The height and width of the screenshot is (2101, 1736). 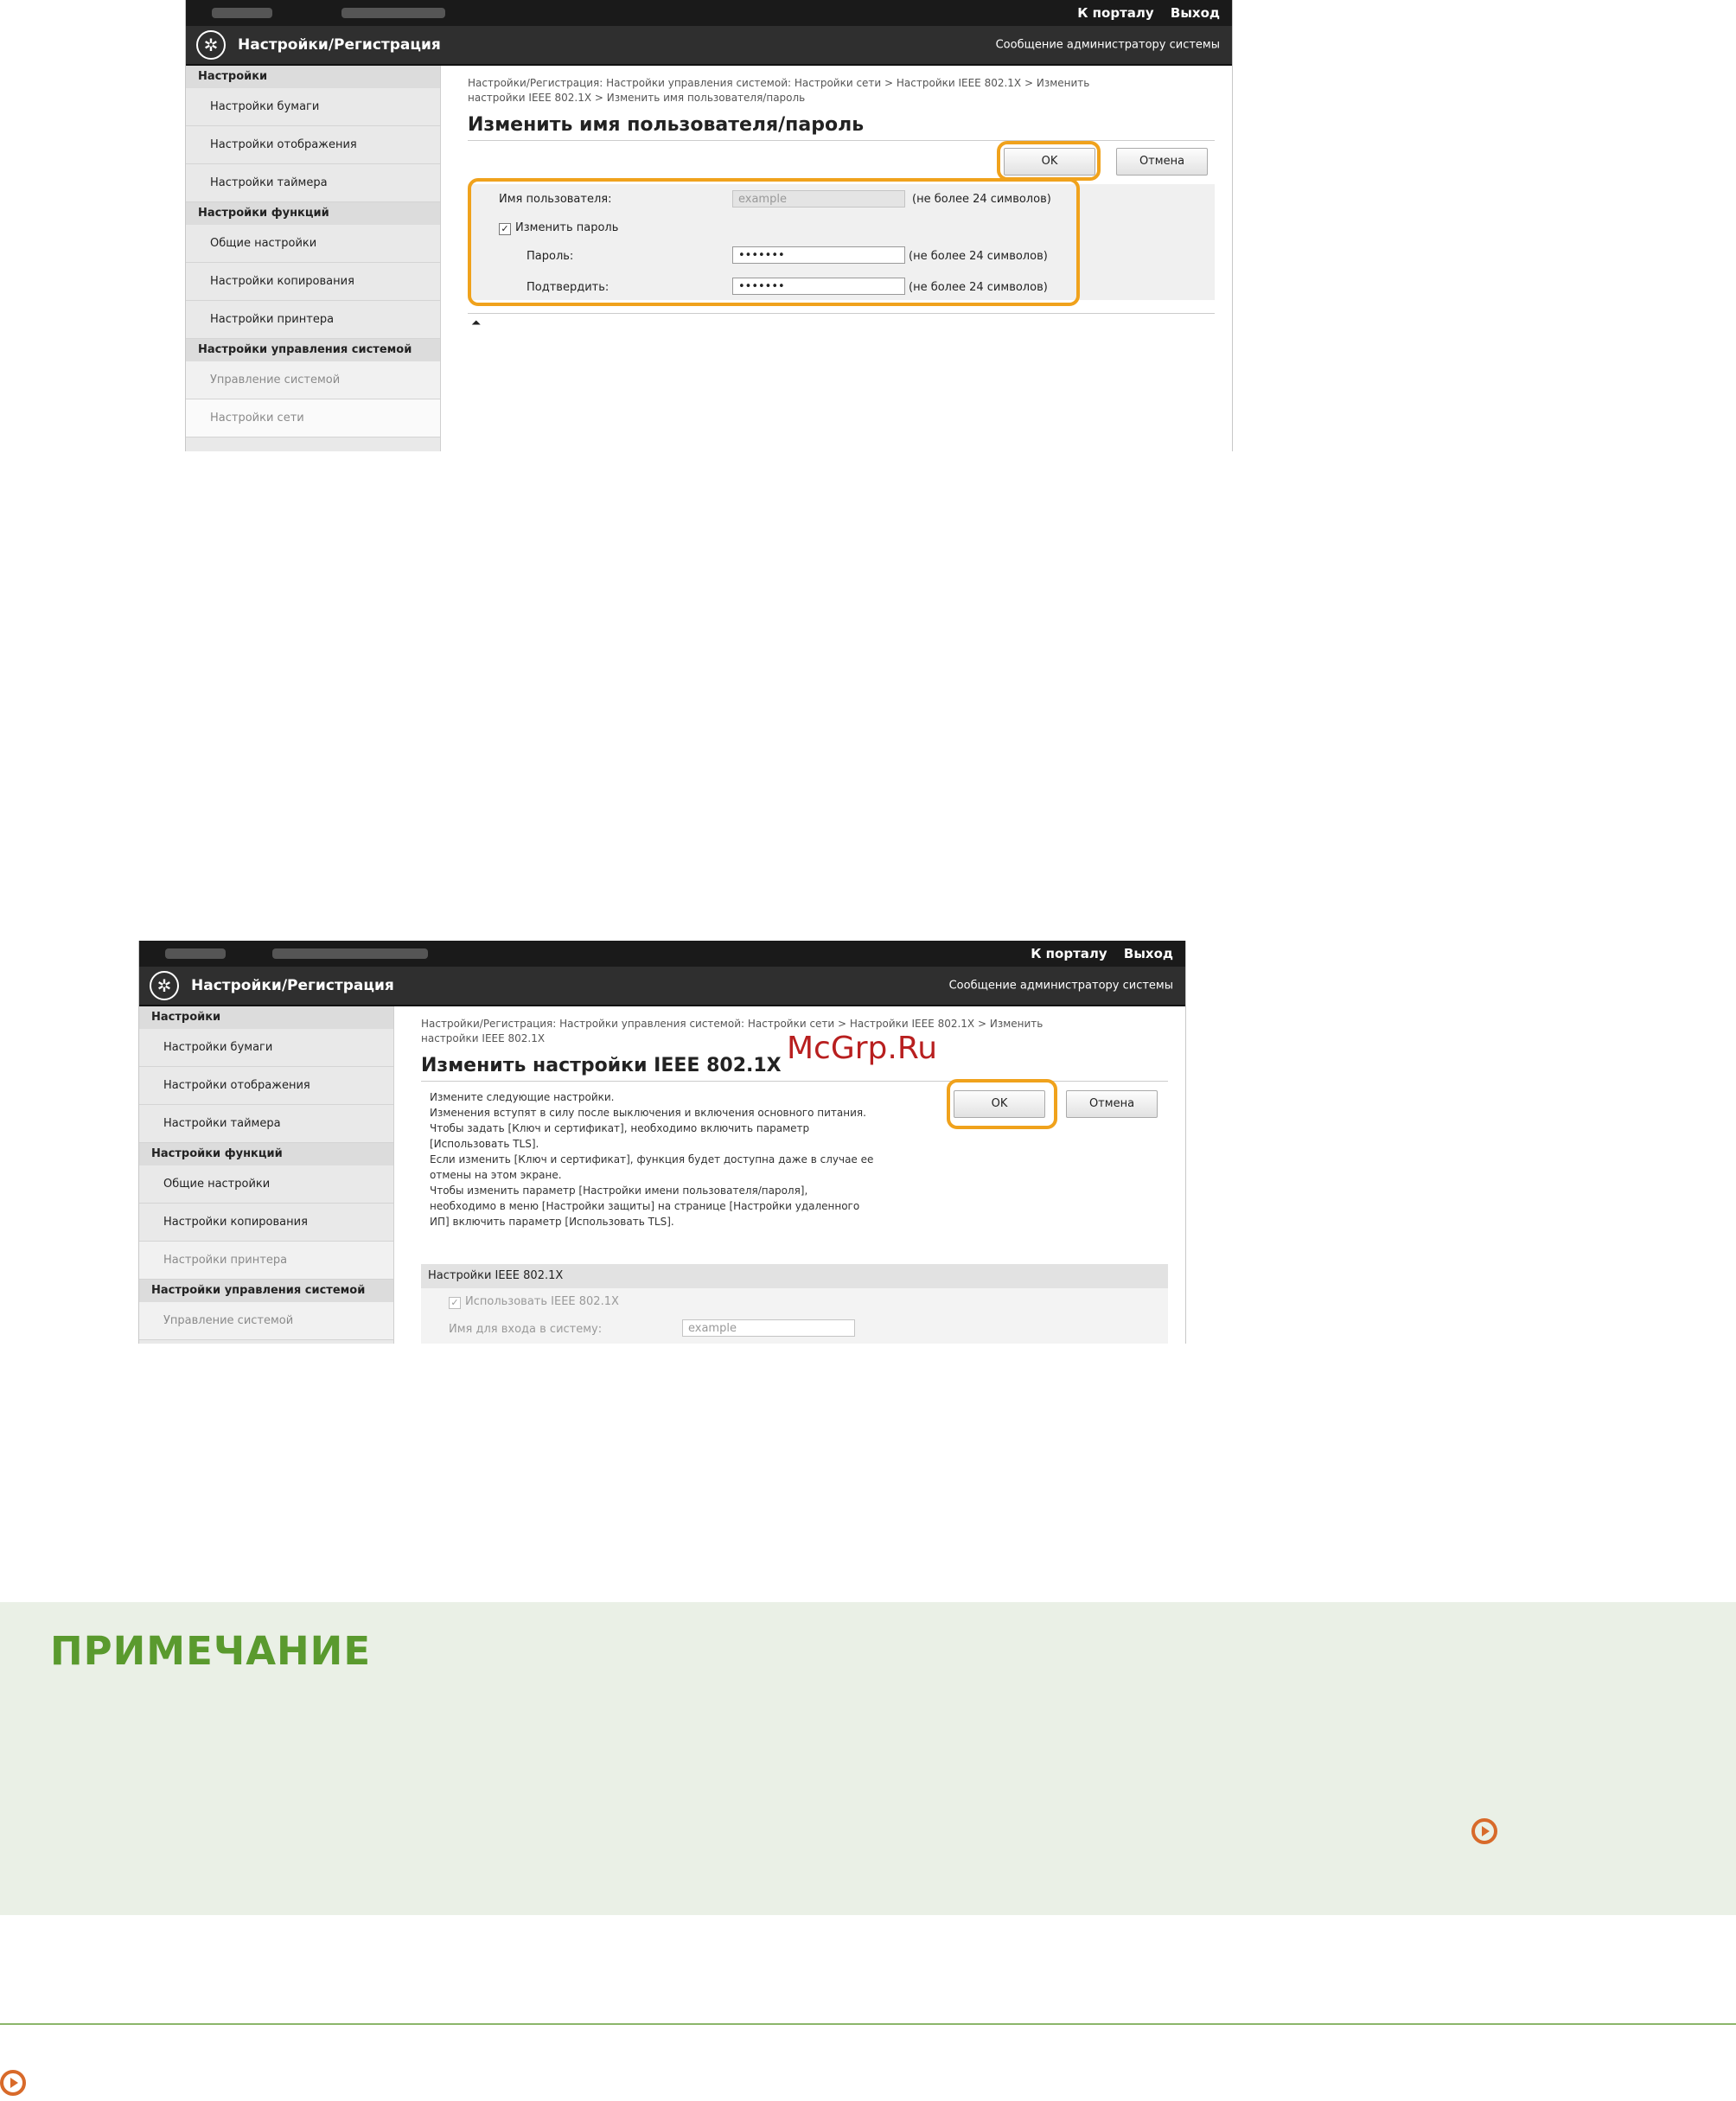 What do you see at coordinates (455, 1303) in the screenshot?
I see `use-ieee-checkbox: ✓` at bounding box center [455, 1303].